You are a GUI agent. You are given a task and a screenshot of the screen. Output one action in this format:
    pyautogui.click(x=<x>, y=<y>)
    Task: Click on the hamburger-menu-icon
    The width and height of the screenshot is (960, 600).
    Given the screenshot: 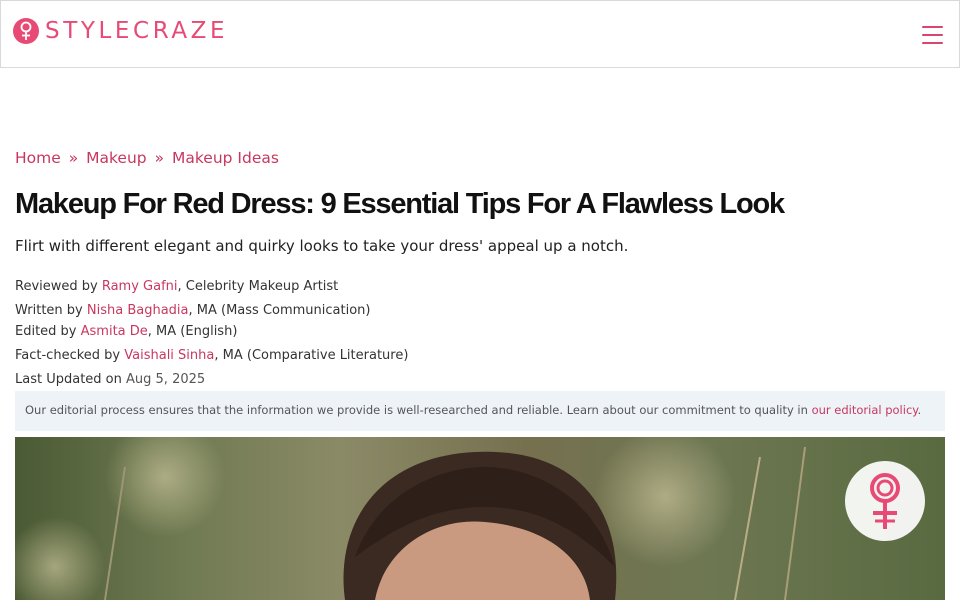 What is the action you would take?
    pyautogui.click(x=932, y=35)
    